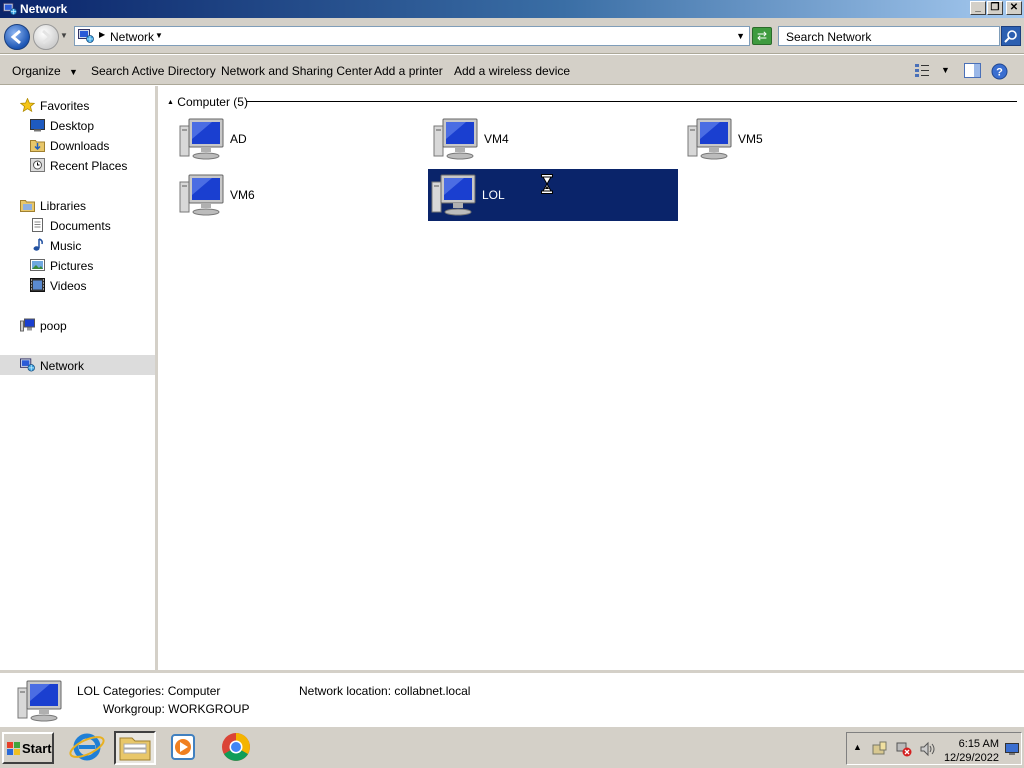 The height and width of the screenshot is (768, 1024). I want to click on help-icon: ?, so click(999, 71).